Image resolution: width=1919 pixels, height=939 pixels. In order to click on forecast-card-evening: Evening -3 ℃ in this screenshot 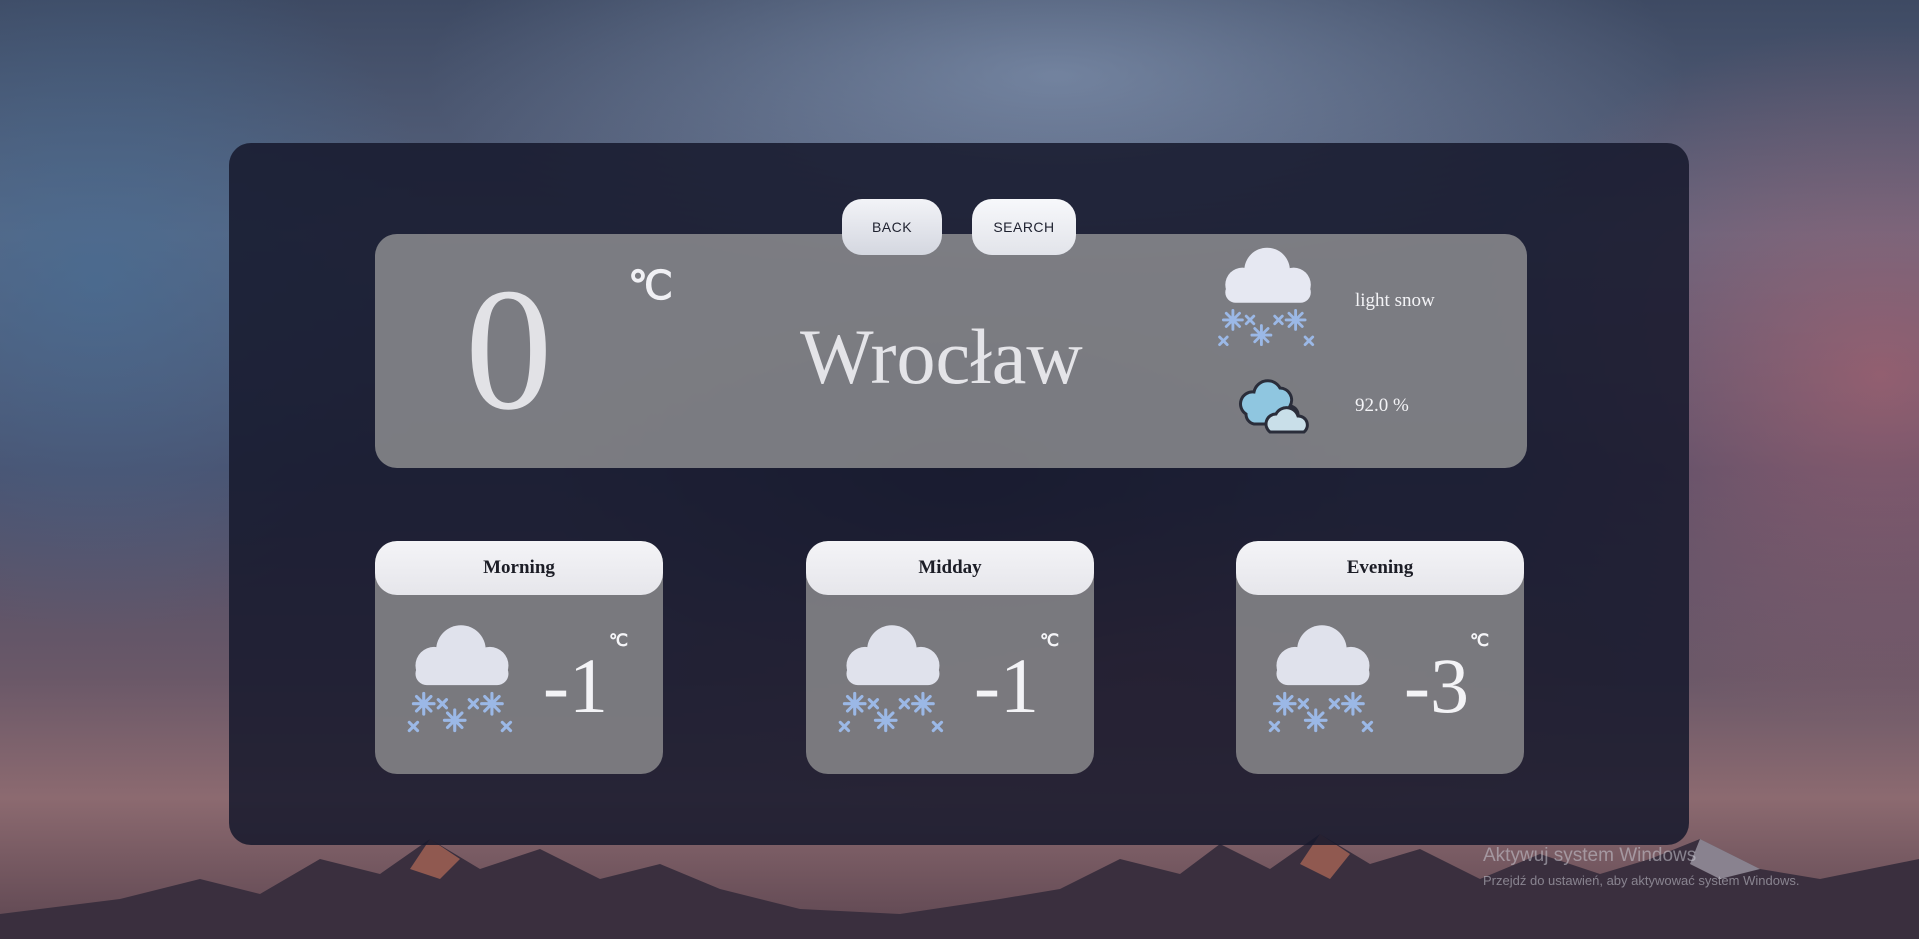, I will do `click(1380, 657)`.